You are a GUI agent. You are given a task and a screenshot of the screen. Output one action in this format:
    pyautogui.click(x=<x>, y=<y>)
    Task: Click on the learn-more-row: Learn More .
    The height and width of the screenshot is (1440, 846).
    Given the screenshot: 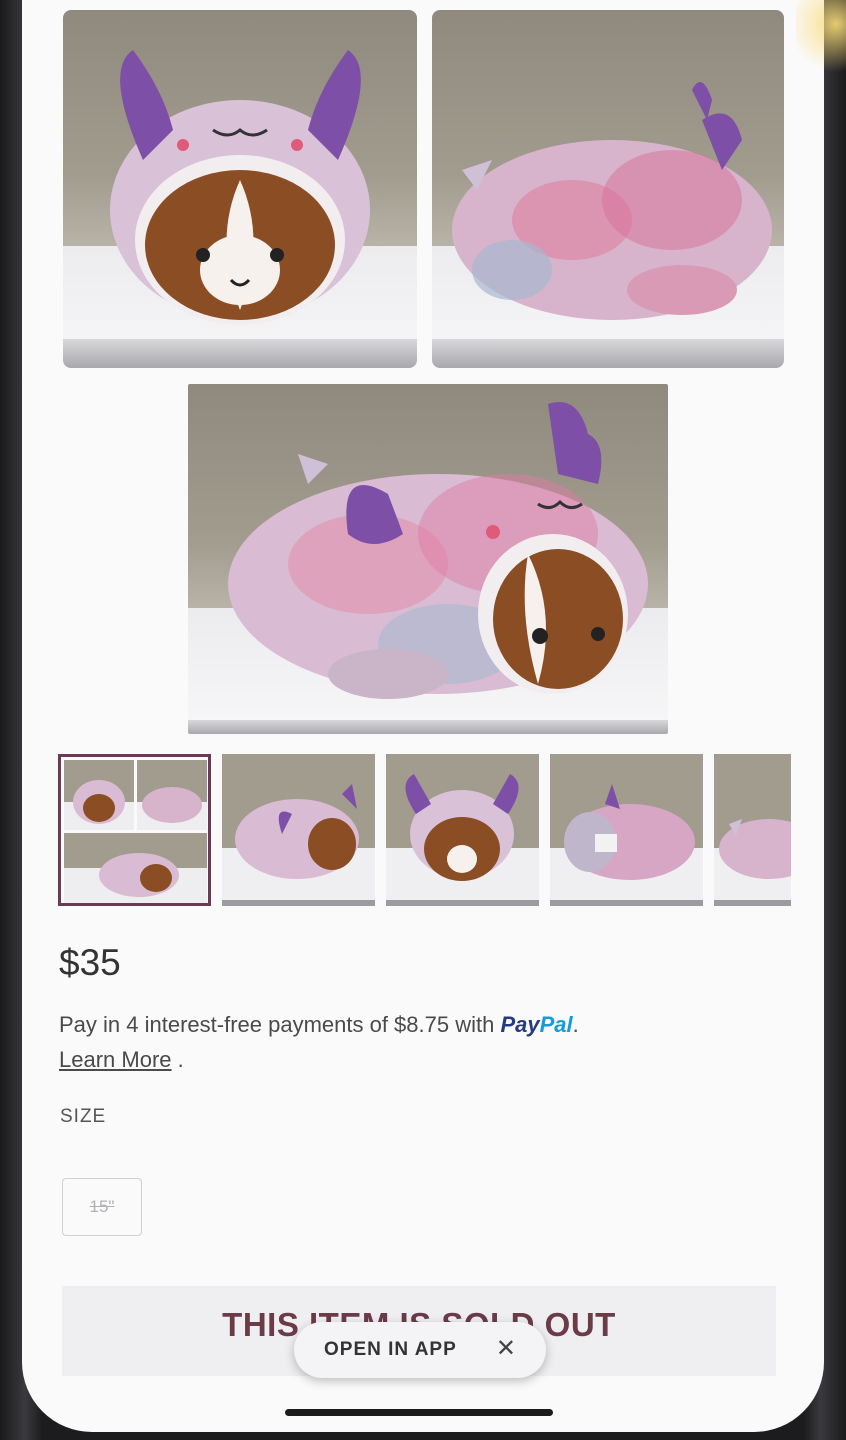 What is the action you would take?
    pyautogui.click(x=121, y=1059)
    